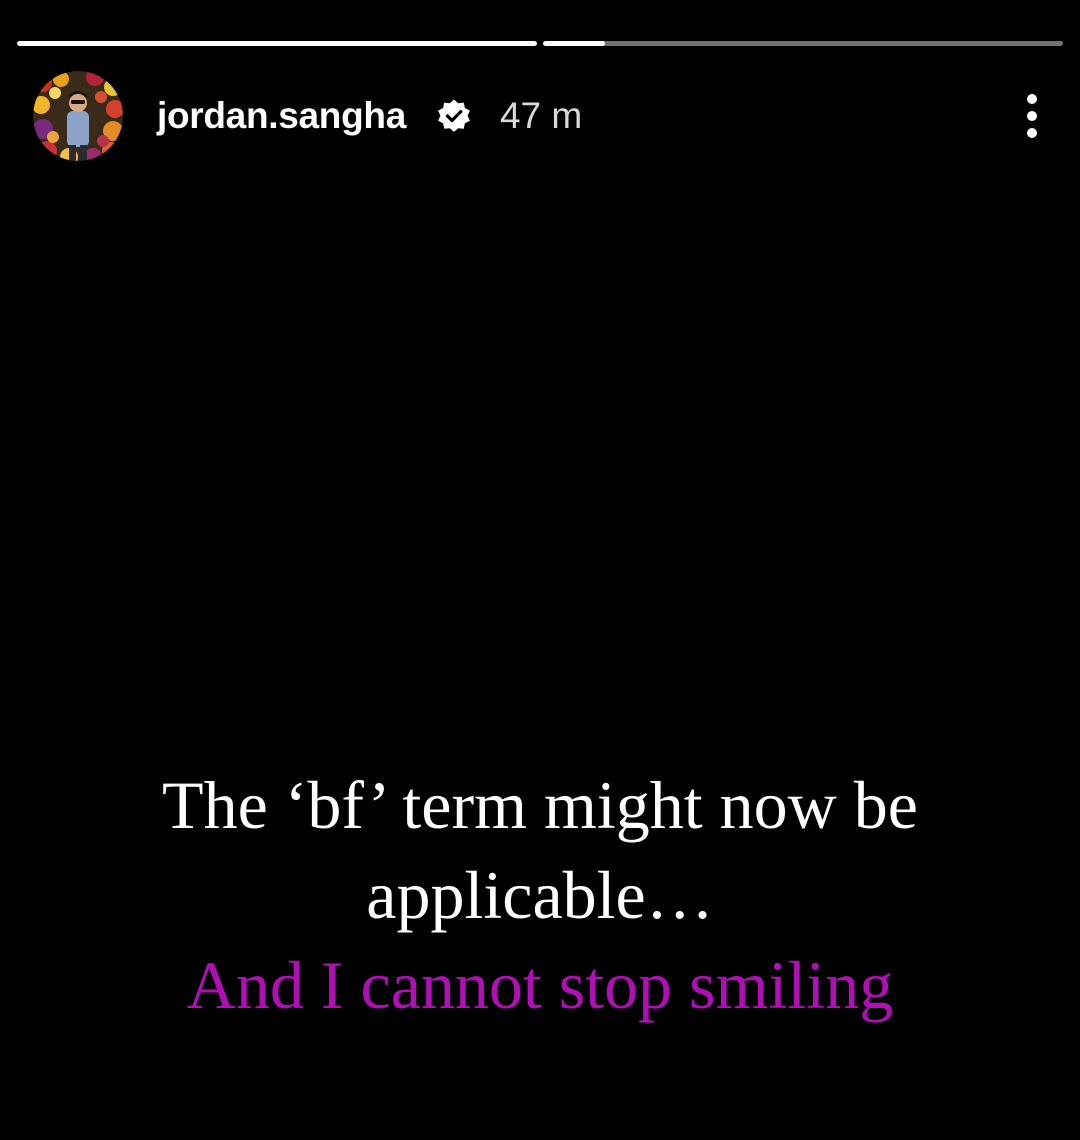 This screenshot has width=1080, height=1140. What do you see at coordinates (281, 116) in the screenshot?
I see `username: jordan.sangha` at bounding box center [281, 116].